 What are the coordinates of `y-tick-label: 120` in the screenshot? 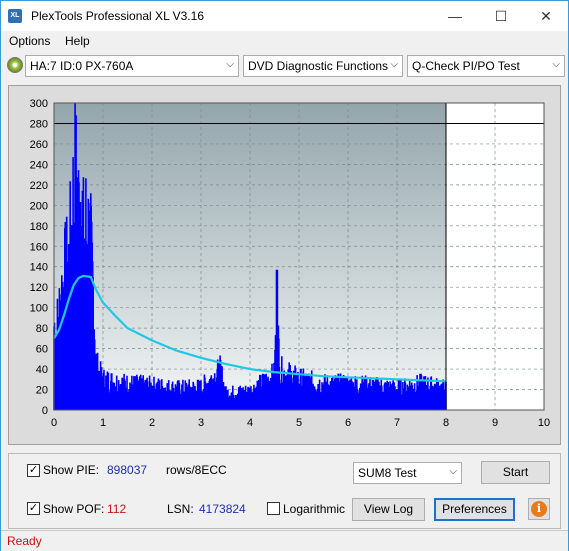 It's located at (39, 288).